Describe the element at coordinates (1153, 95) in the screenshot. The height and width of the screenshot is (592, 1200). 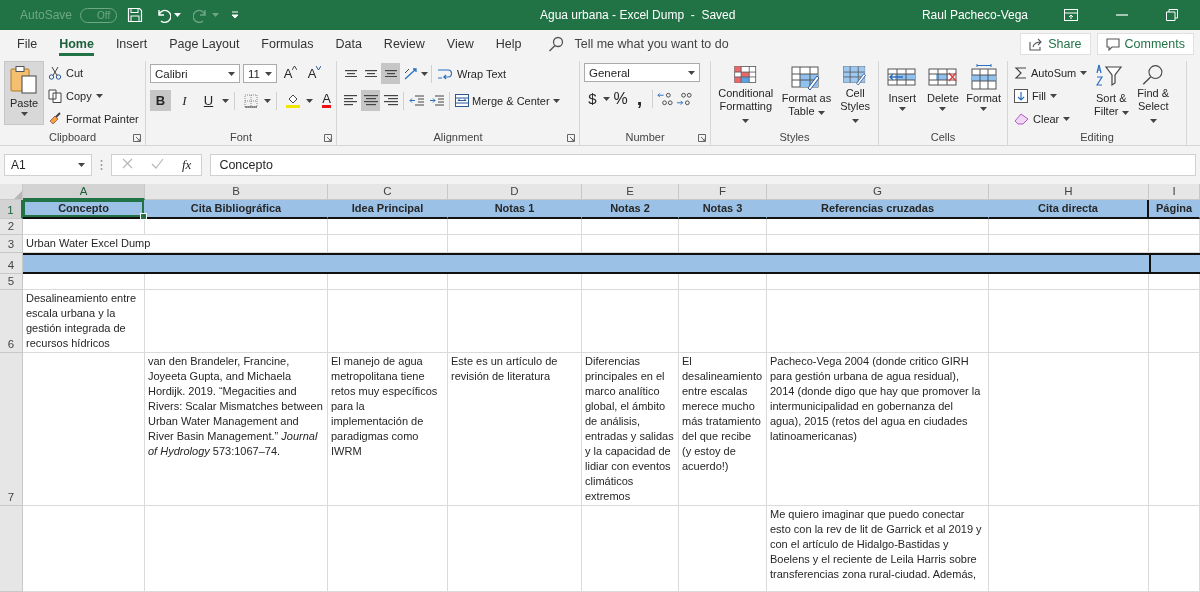
I see `find-select-button: Find & Select` at that location.